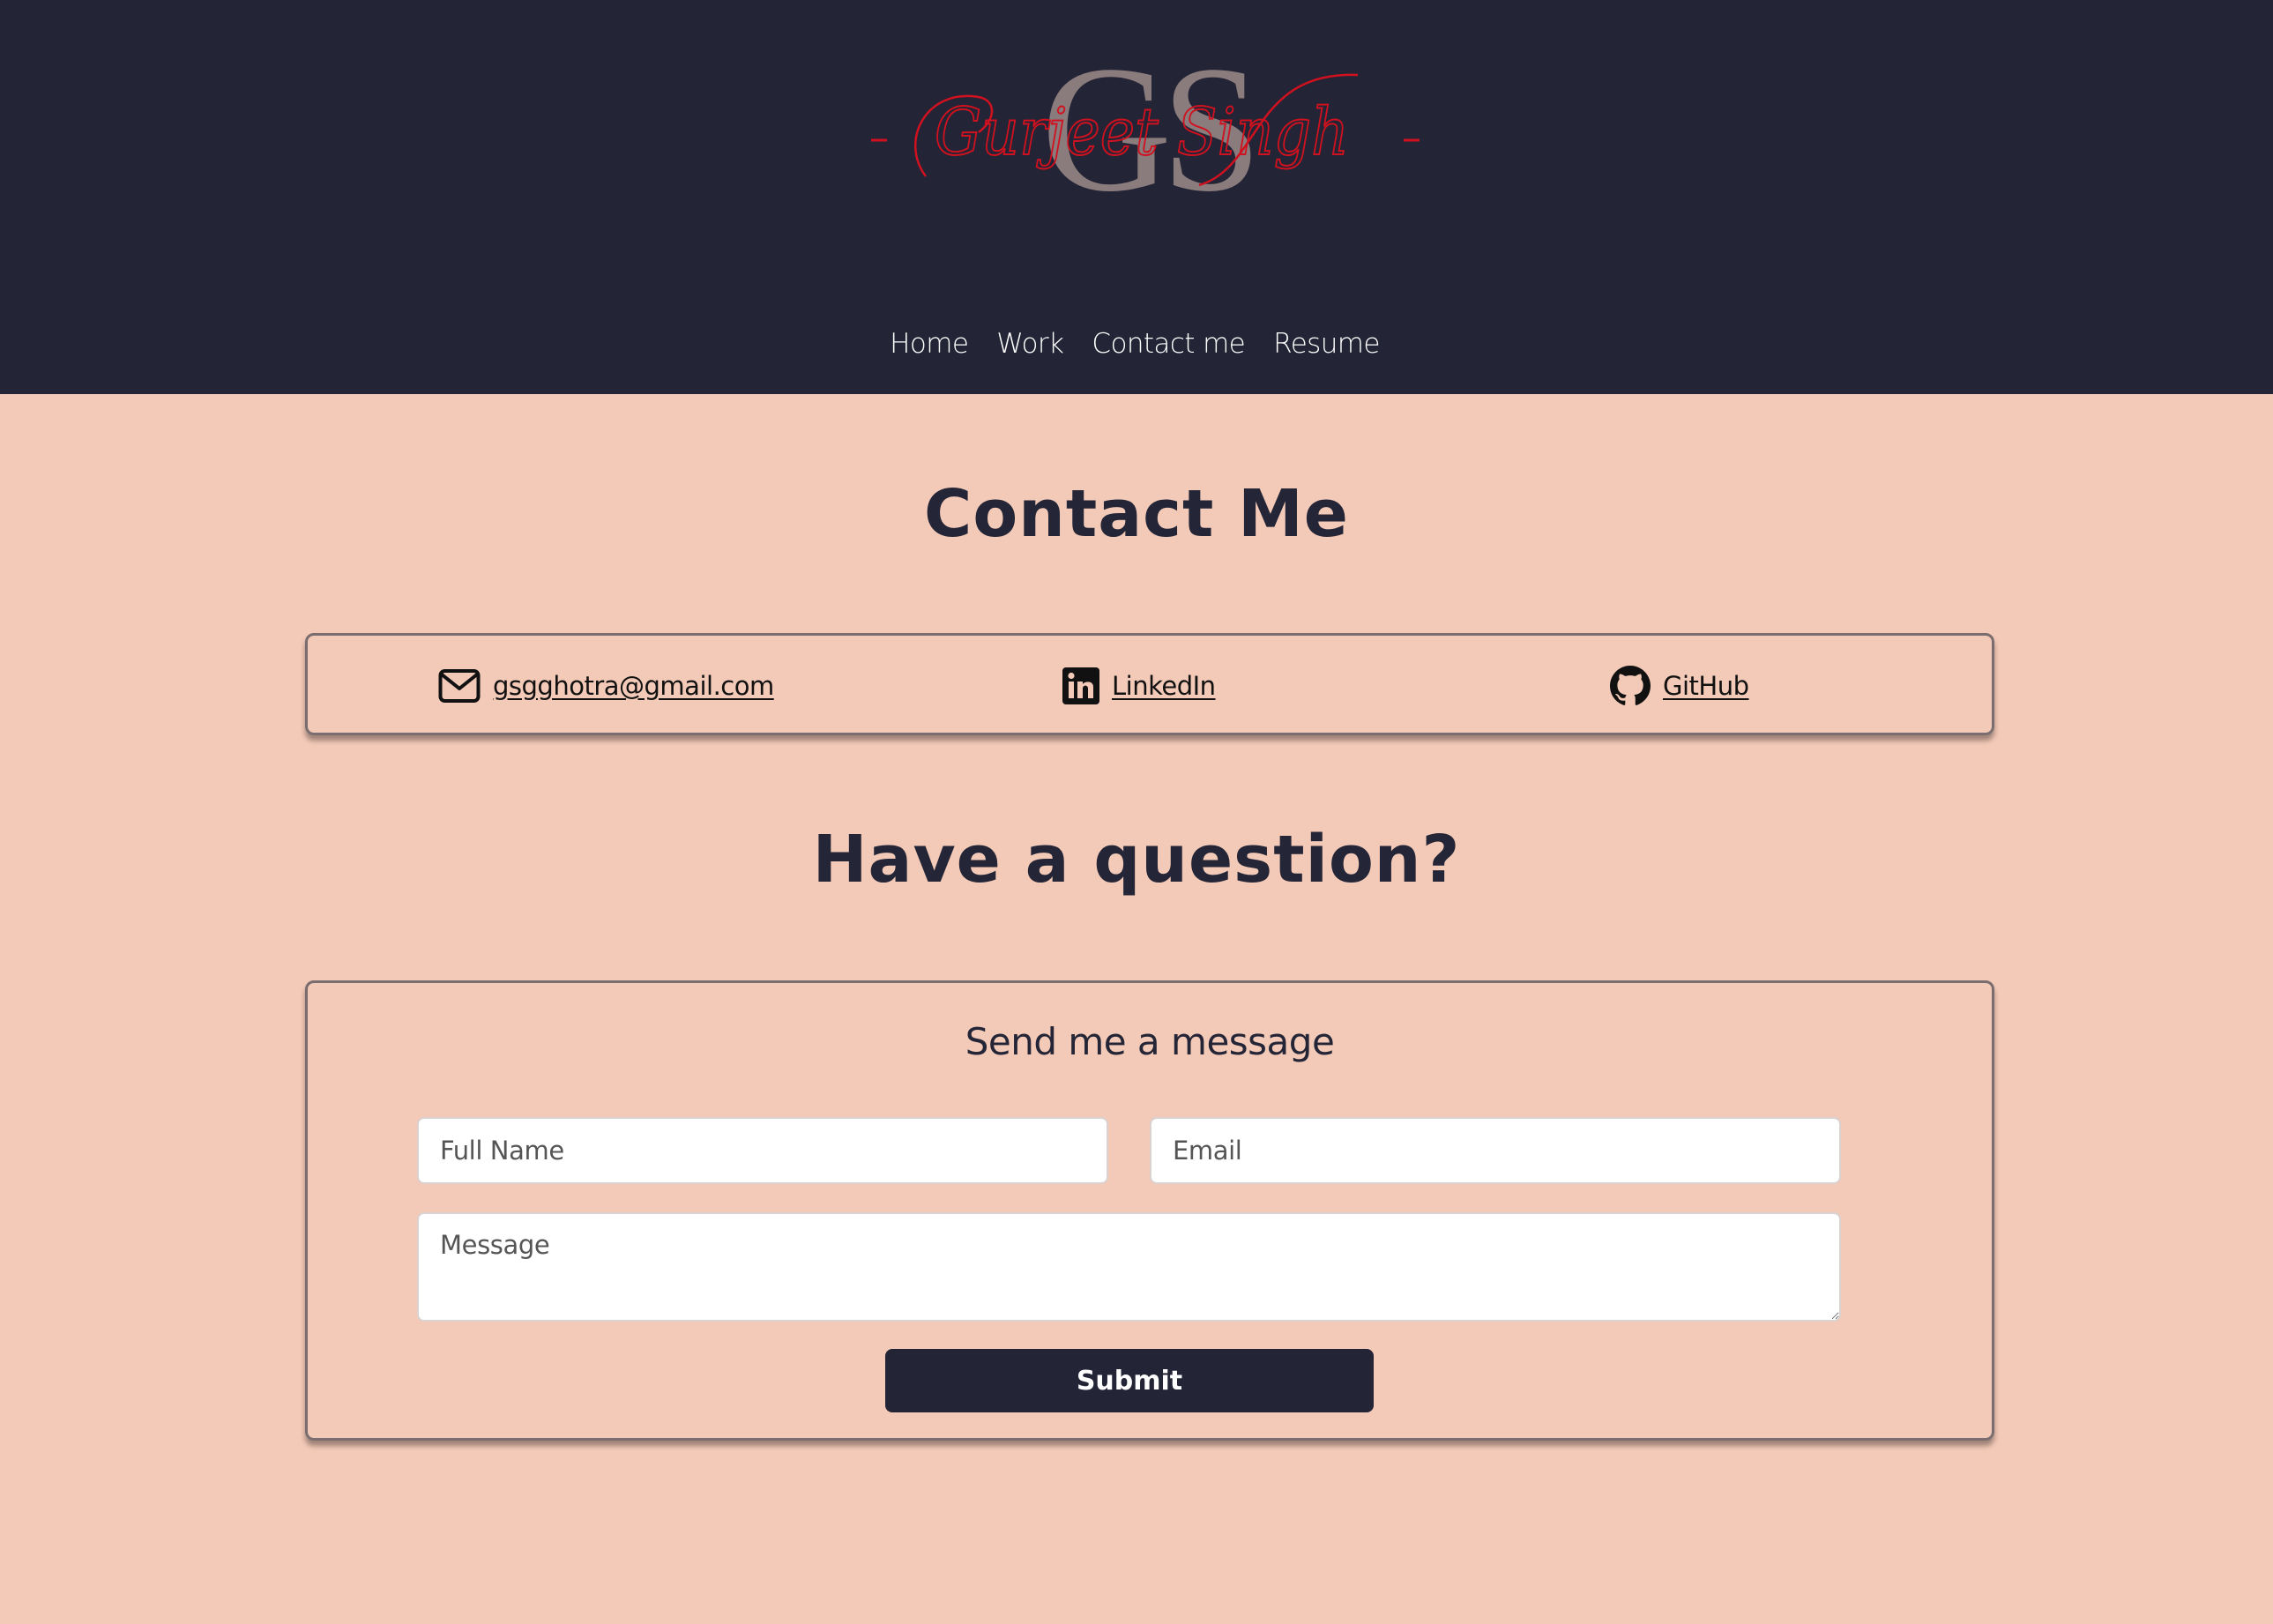 This screenshot has height=1624, width=2273. Describe the element at coordinates (1150, 1041) in the screenshot. I see `form-title: Send me a message` at that location.